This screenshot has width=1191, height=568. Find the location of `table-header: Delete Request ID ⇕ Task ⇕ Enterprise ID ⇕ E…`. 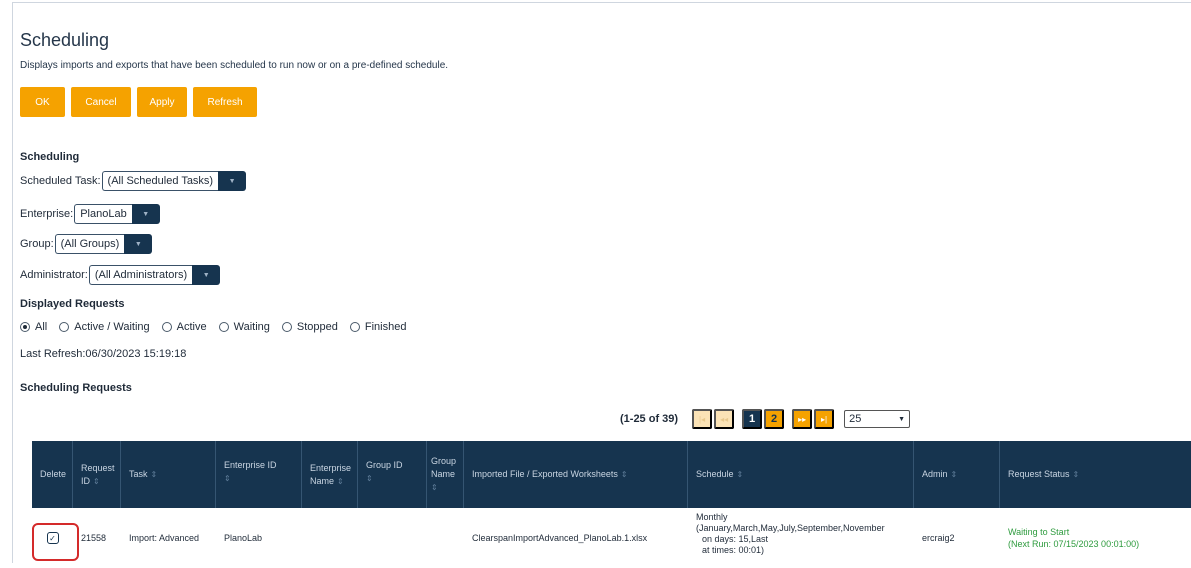

table-header: Delete Request ID ⇕ Task ⇕ Enterprise ID ⇕ E… is located at coordinates (611, 474).